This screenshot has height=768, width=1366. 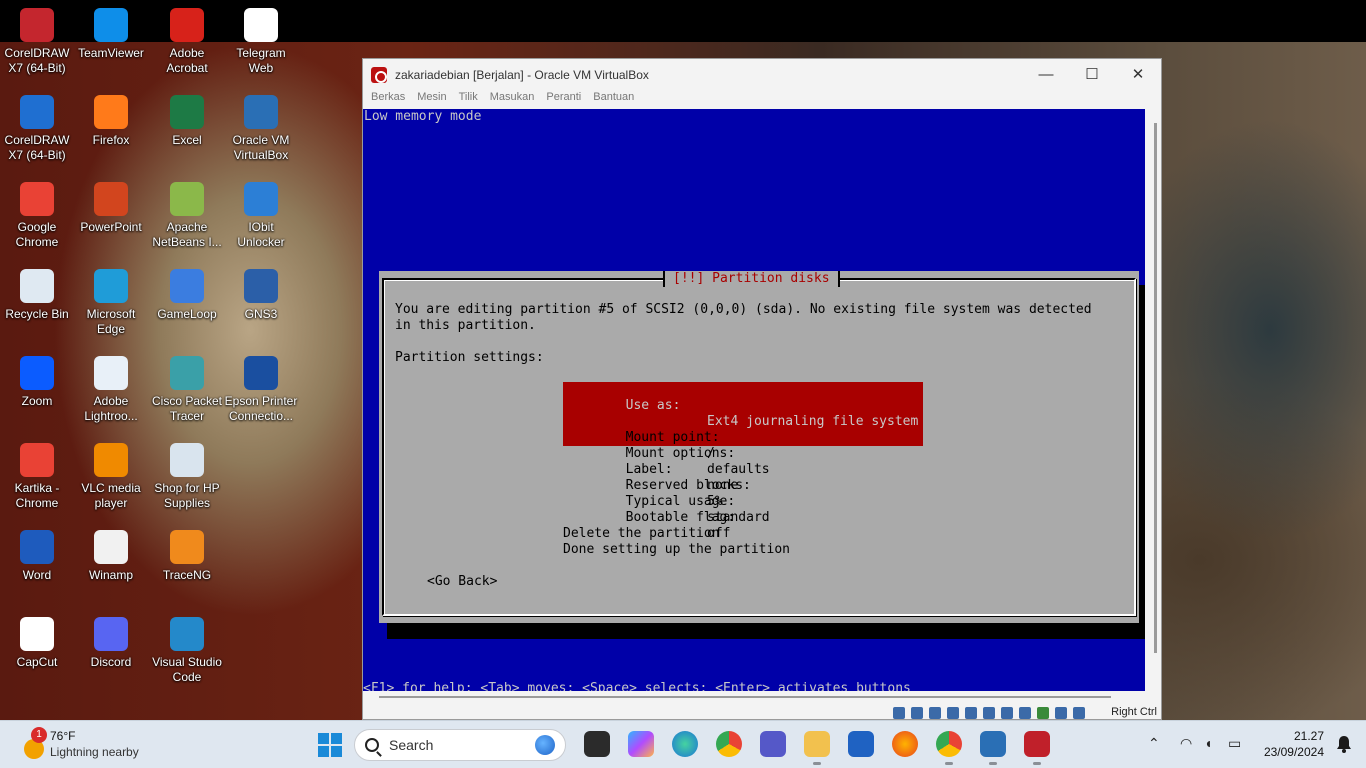 What do you see at coordinates (63, 736) in the screenshot?
I see `temperature: 76°F` at bounding box center [63, 736].